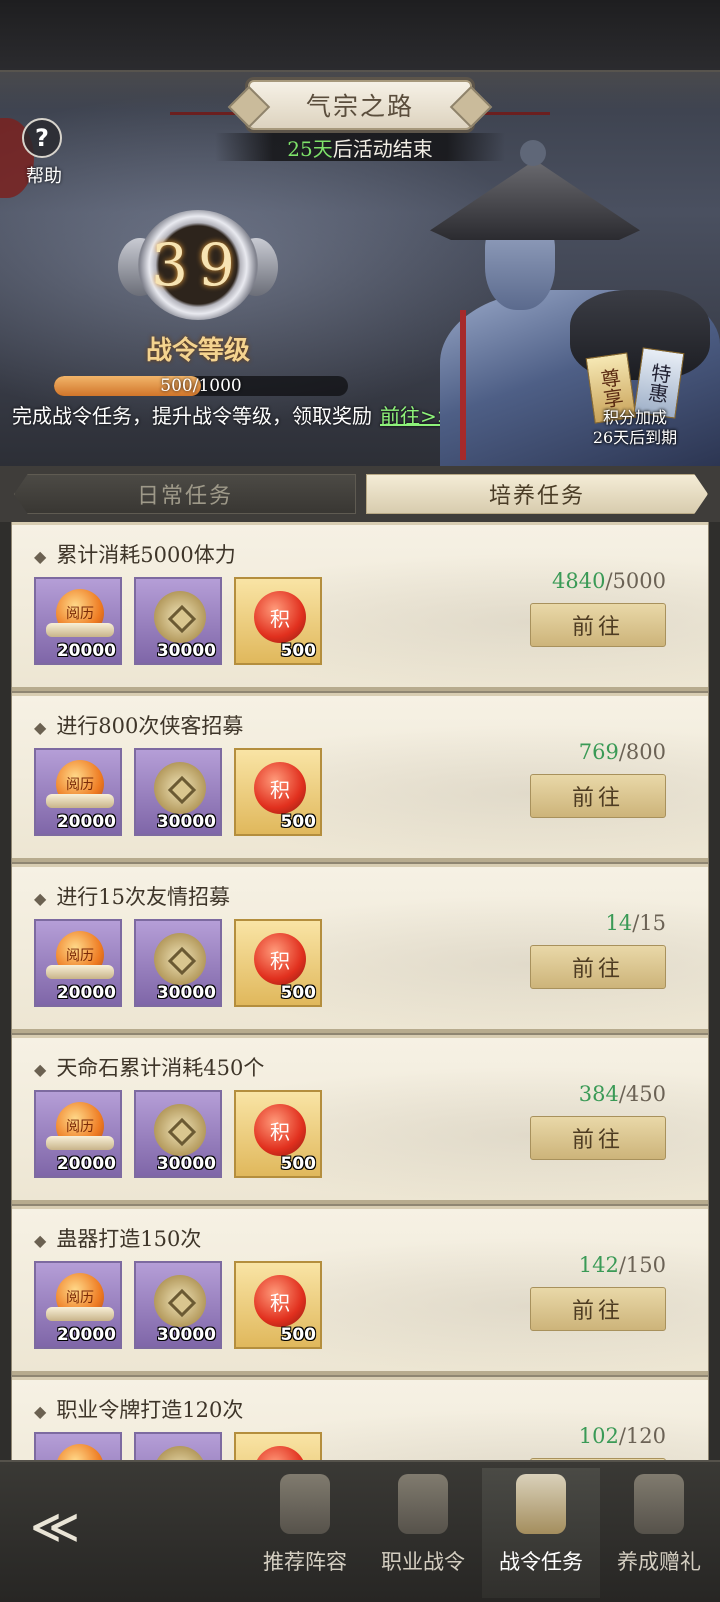 The width and height of the screenshot is (720, 1602). I want to click on task-title: ◆ 蛊器打造150次, so click(117, 1238).